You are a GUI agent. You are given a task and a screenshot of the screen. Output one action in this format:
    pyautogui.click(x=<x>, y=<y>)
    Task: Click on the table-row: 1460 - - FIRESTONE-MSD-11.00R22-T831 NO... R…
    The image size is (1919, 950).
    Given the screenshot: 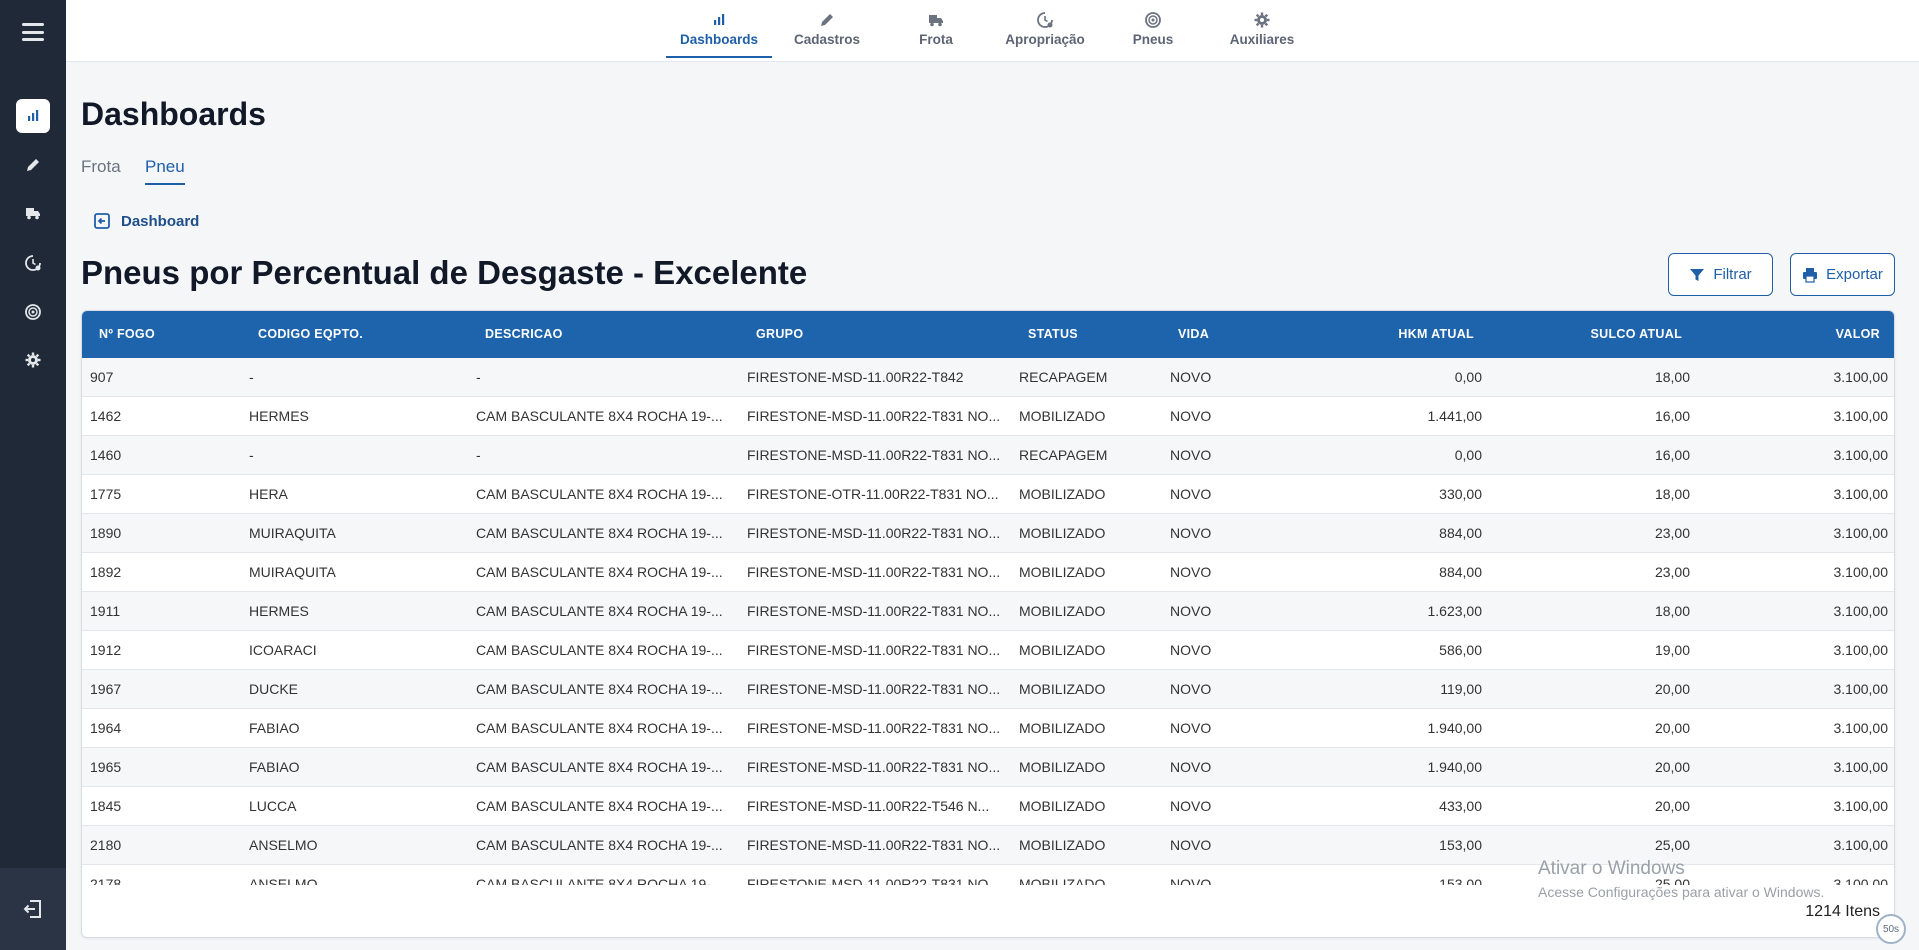 What is the action you would take?
    pyautogui.click(x=988, y=455)
    